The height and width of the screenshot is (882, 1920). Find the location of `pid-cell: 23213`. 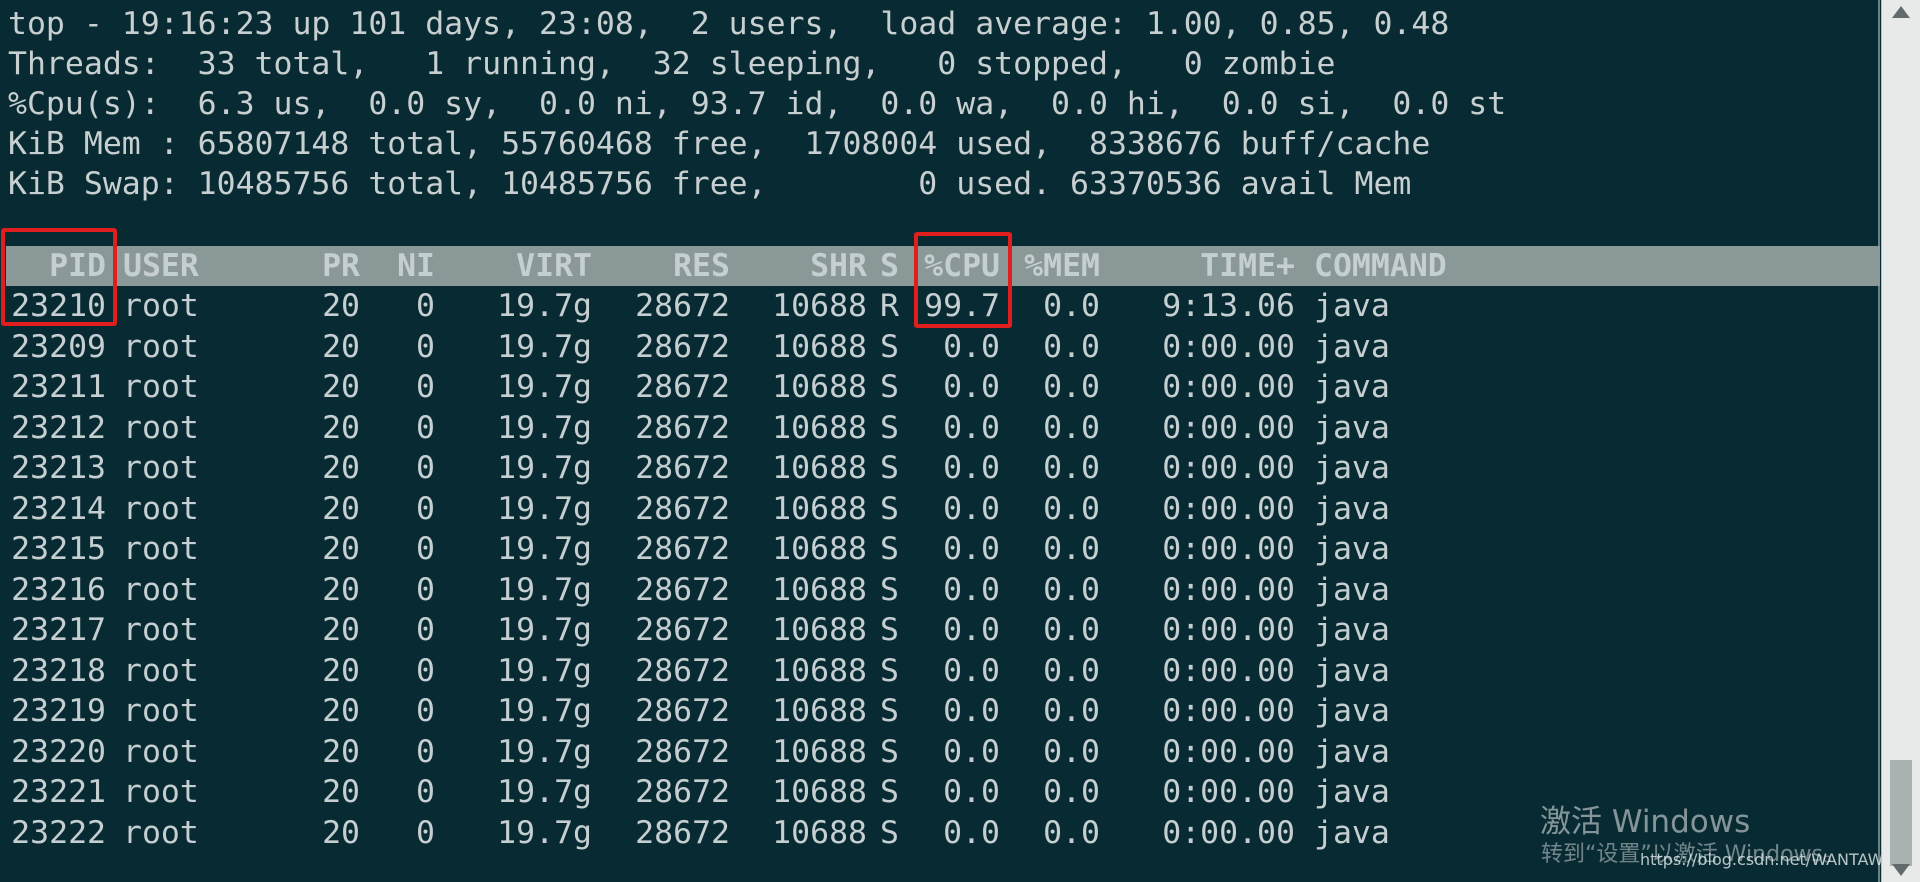

pid-cell: 23213 is located at coordinates (58, 468).